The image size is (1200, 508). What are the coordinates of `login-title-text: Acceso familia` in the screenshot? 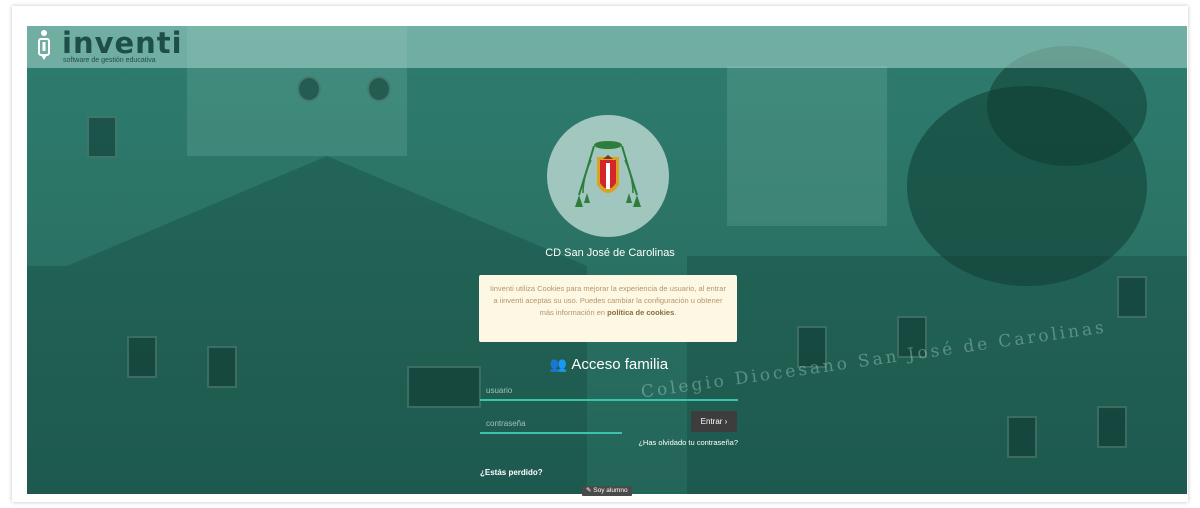 It's located at (620, 364).